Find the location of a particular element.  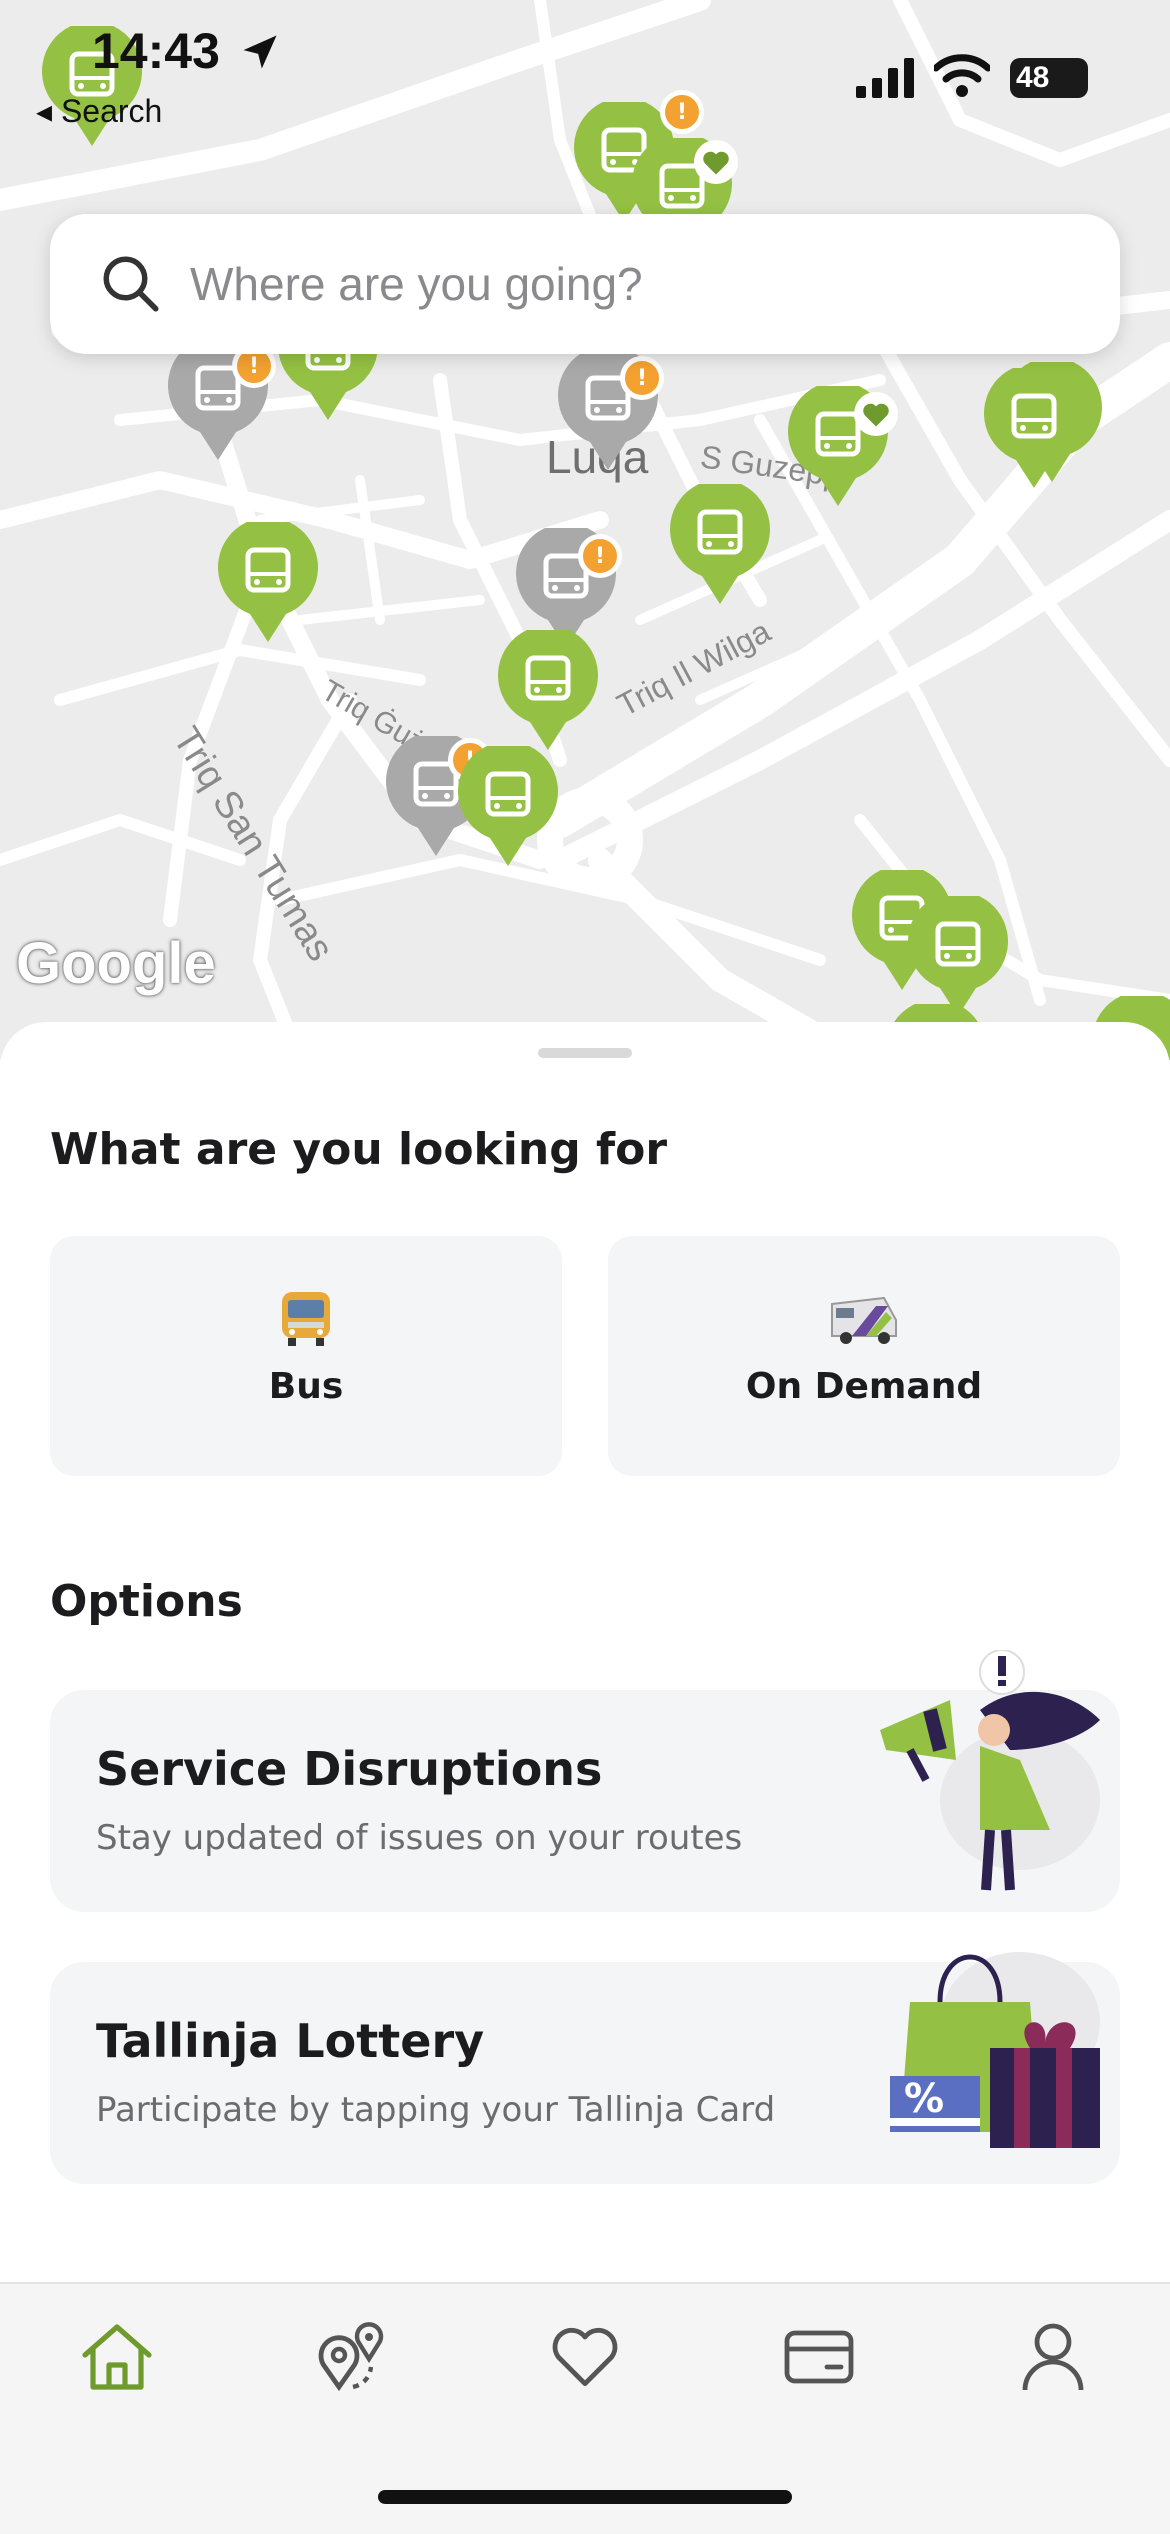

location-arrow-icon is located at coordinates (260, 52).